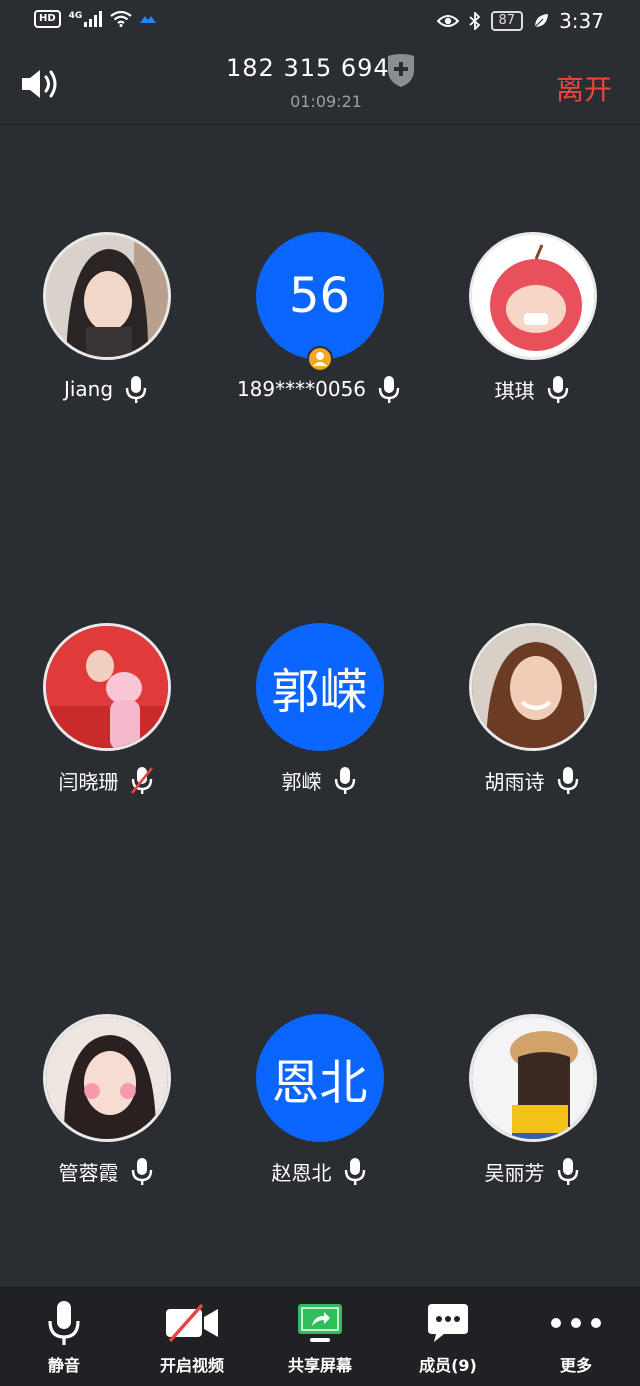 Image resolution: width=640 pixels, height=1386 pixels. I want to click on clock: 3:37, so click(581, 21).